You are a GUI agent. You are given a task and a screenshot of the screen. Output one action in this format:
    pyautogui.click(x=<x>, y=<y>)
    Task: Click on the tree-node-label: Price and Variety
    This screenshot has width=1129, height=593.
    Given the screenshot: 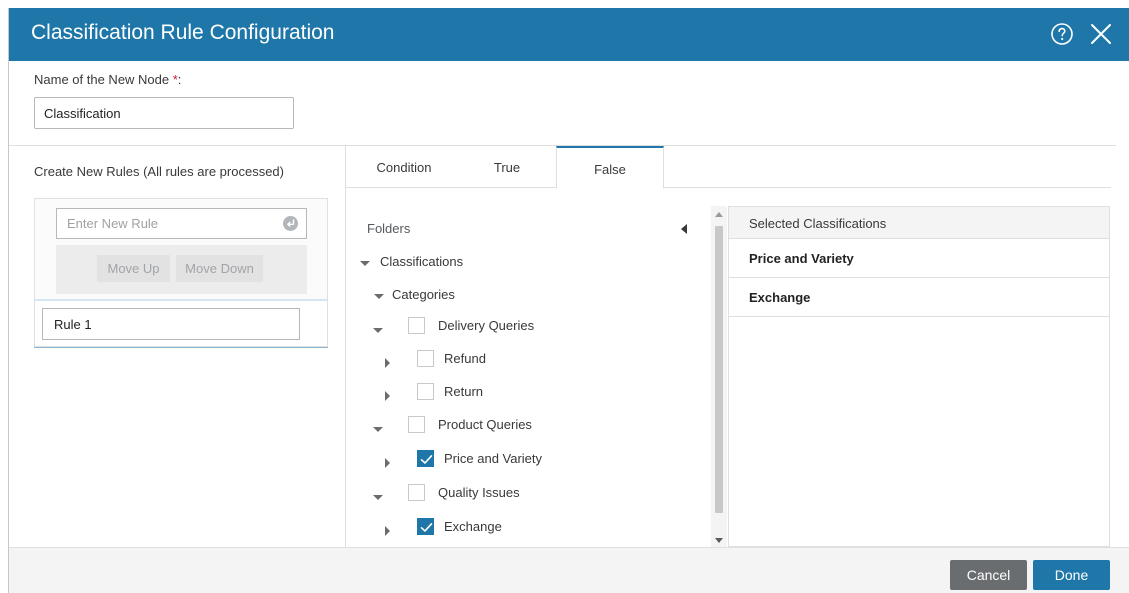 What is the action you would take?
    pyautogui.click(x=493, y=458)
    